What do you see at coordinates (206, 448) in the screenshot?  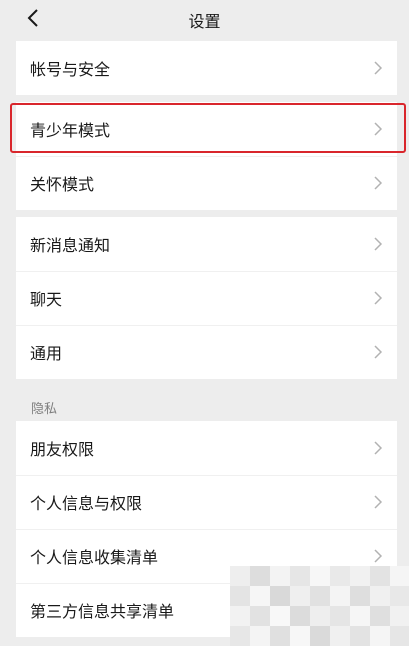 I see `settings-item-friend-permissions: 朋友权限` at bounding box center [206, 448].